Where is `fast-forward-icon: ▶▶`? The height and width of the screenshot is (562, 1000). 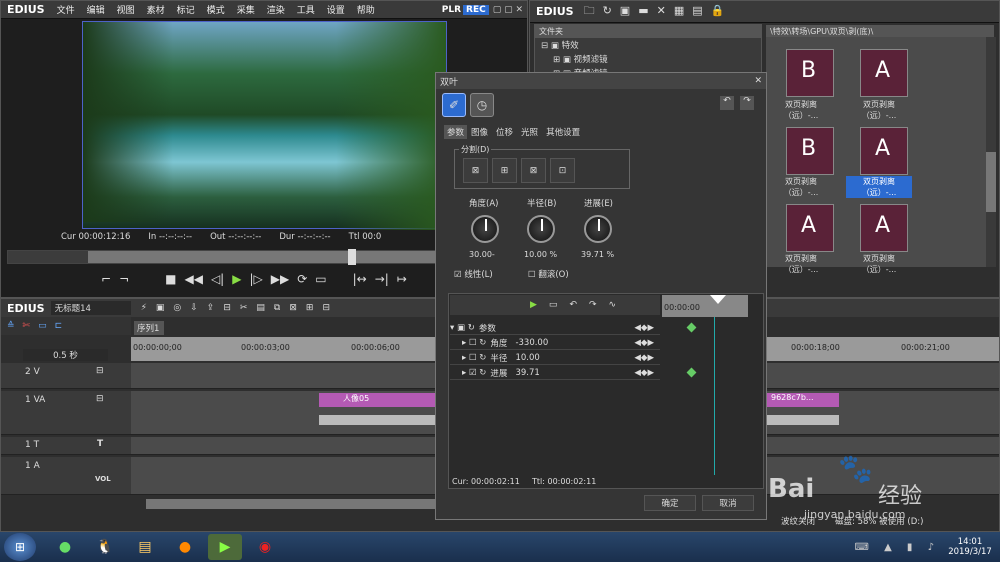 fast-forward-icon: ▶▶ is located at coordinates (280, 279).